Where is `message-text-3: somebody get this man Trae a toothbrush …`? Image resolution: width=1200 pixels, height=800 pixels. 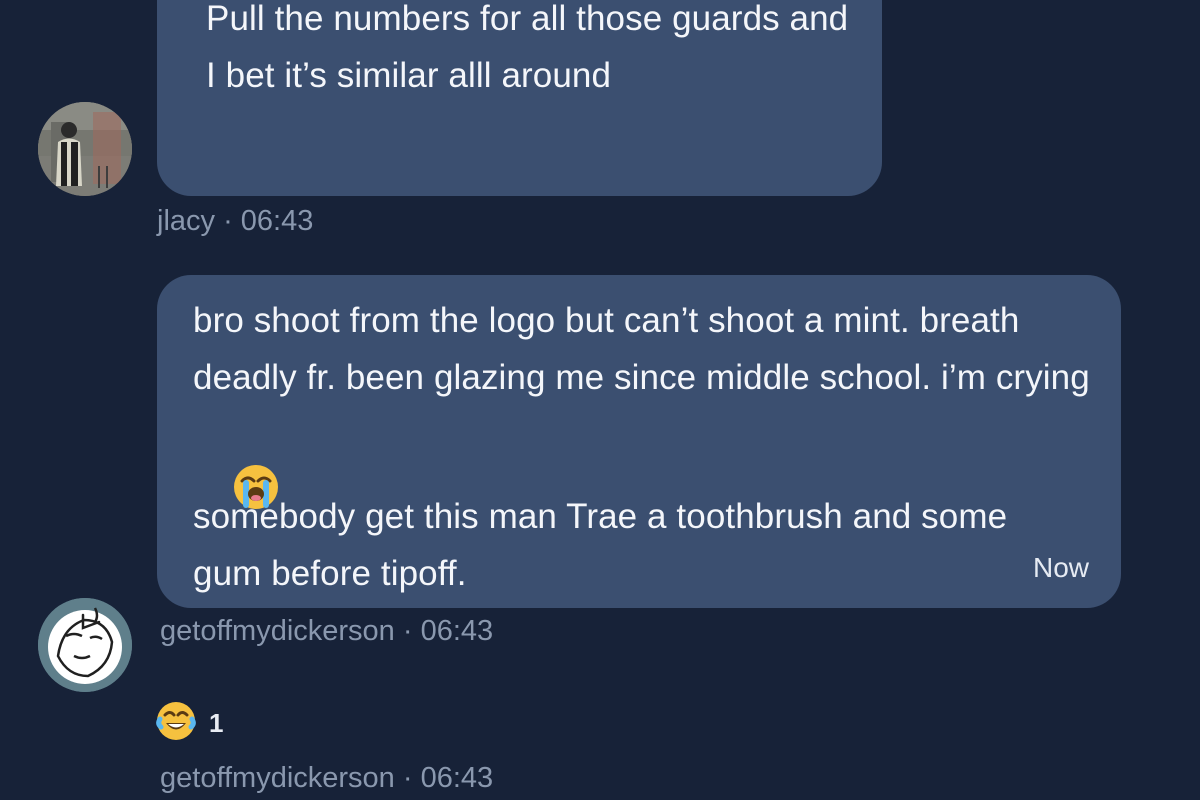
message-text-3: somebody get this man Trae a toothbrush … is located at coordinates (605, 545).